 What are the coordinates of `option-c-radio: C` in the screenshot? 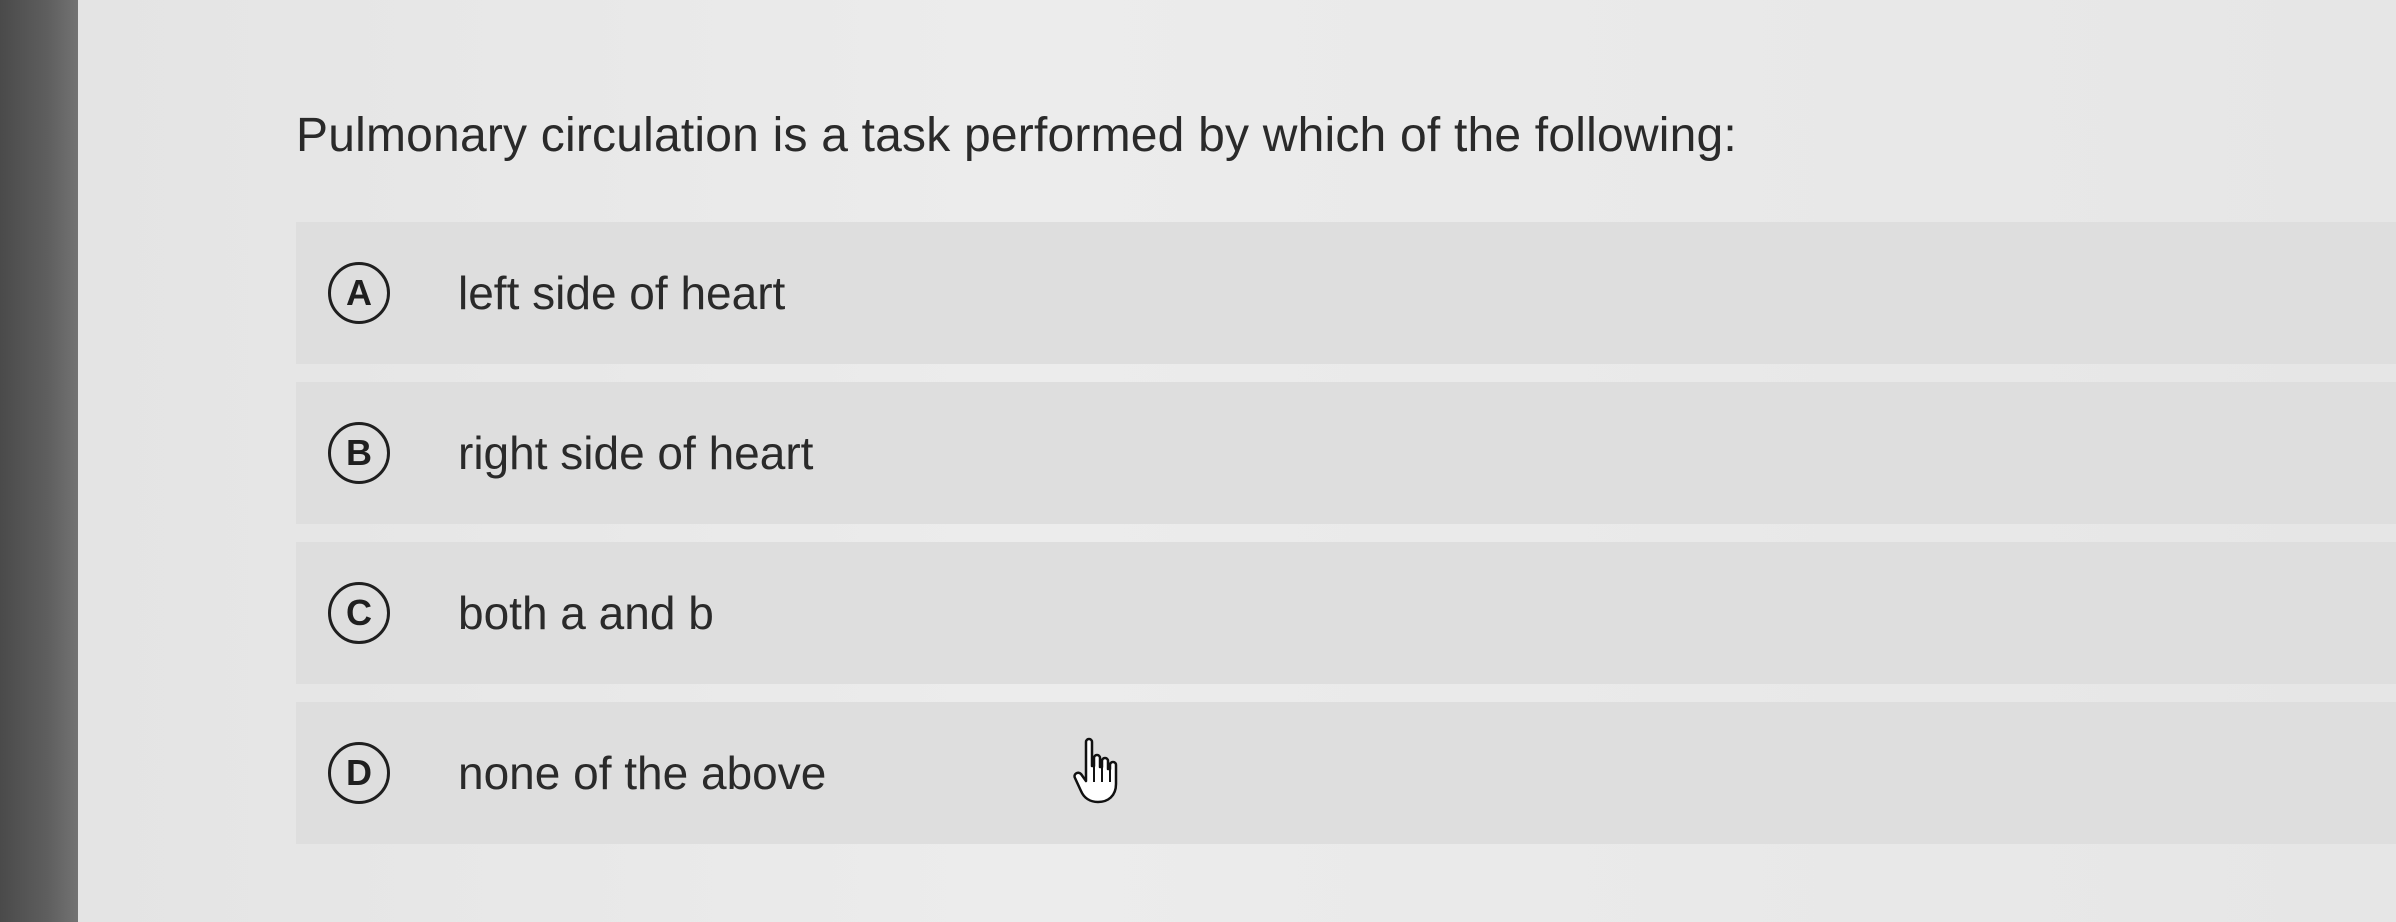 It's located at (359, 613).